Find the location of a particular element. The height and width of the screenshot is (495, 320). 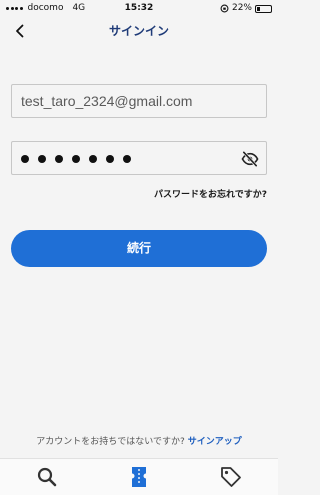

tab-bar is located at coordinates (139, 476).